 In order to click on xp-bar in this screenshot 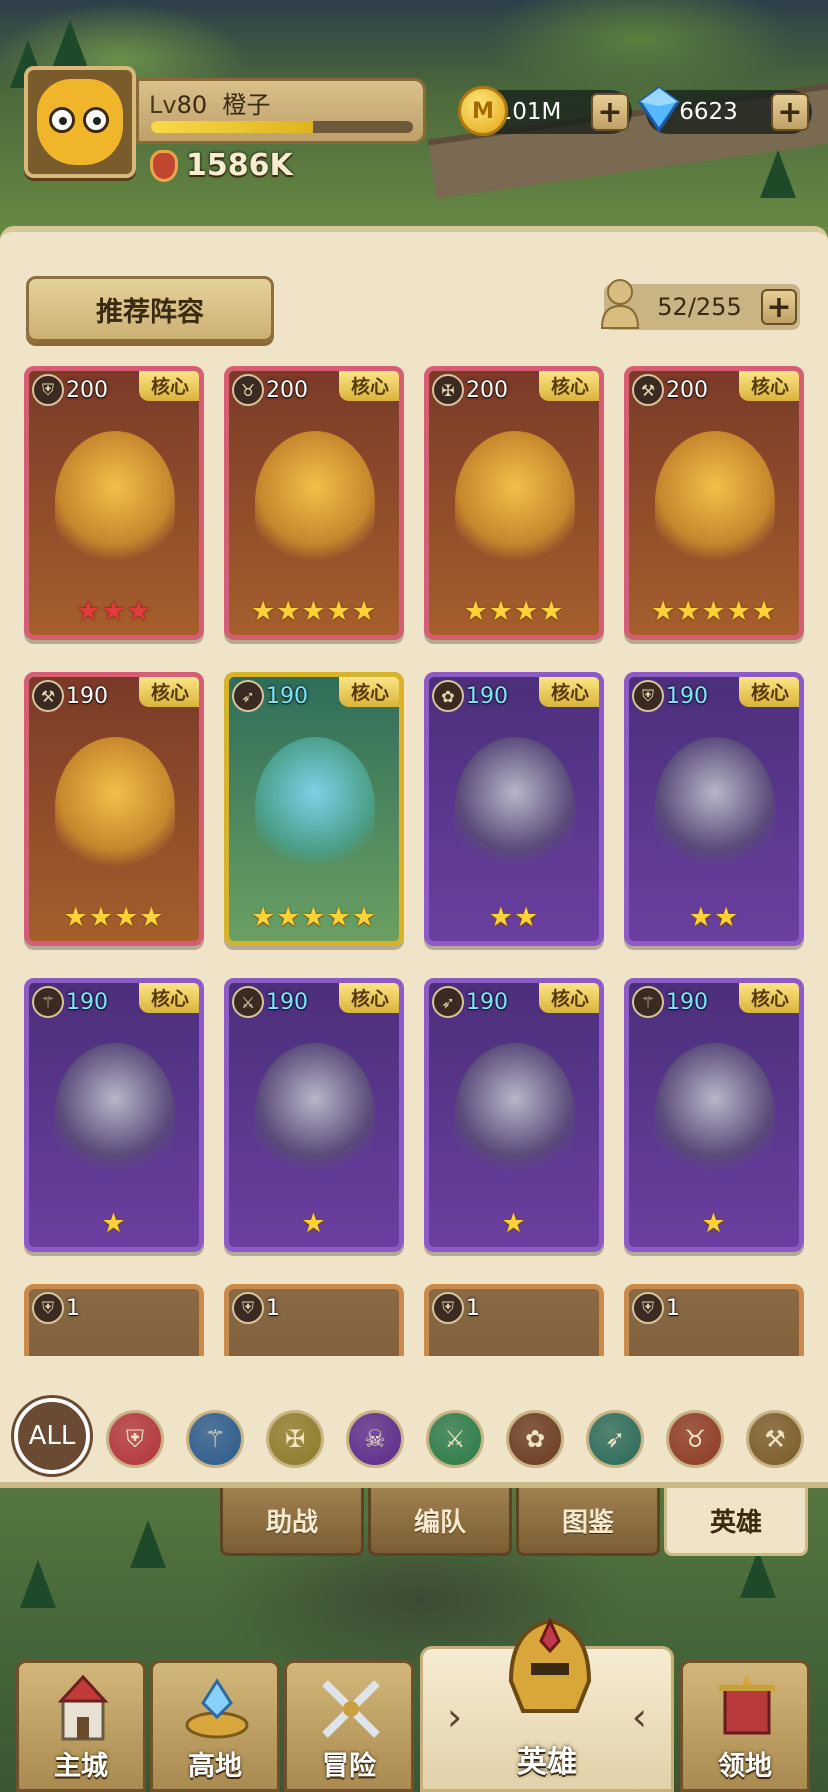, I will do `click(282, 127)`.